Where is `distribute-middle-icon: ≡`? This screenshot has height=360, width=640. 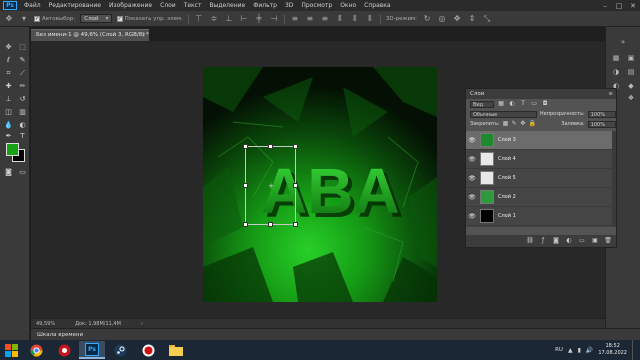 distribute-middle-icon: ≡ is located at coordinates (310, 19).